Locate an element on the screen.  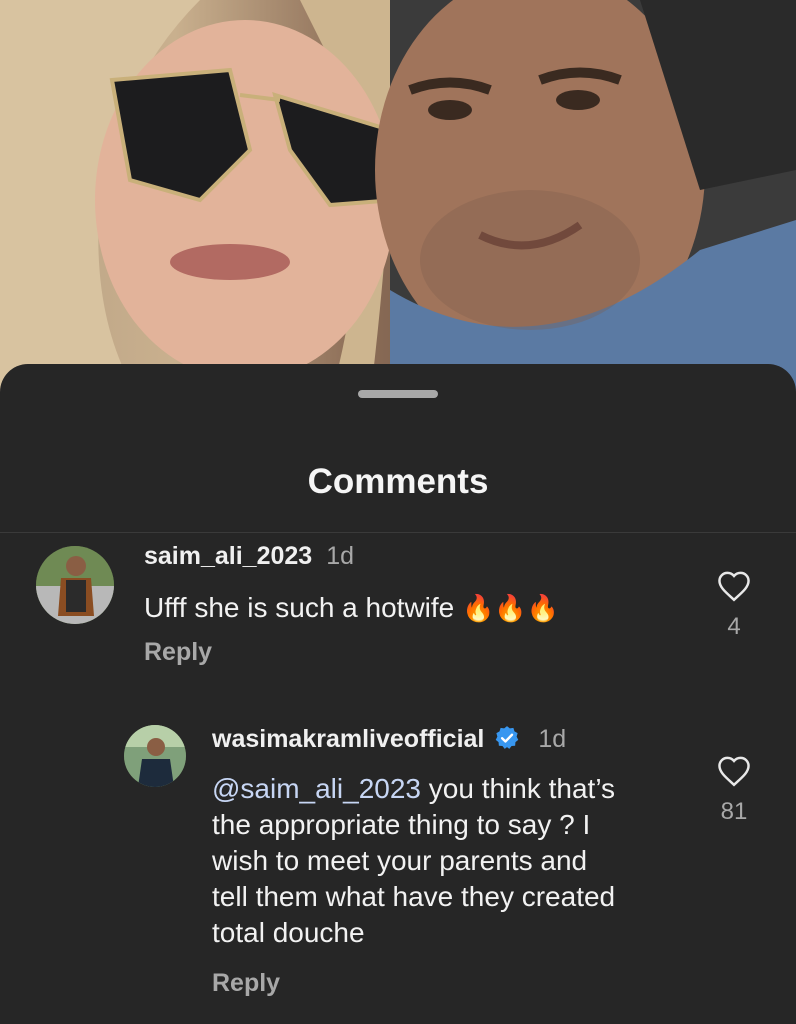
divider is located at coordinates (398, 532).